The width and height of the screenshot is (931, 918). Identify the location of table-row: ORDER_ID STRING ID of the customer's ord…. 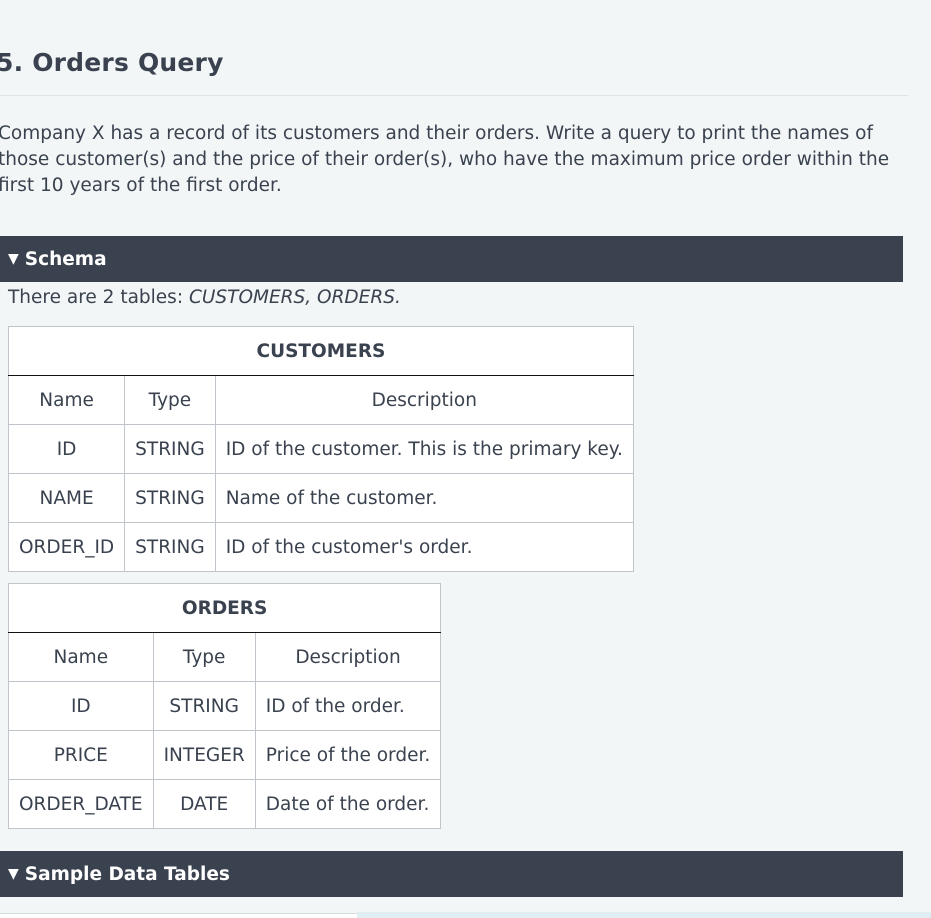
(320, 547).